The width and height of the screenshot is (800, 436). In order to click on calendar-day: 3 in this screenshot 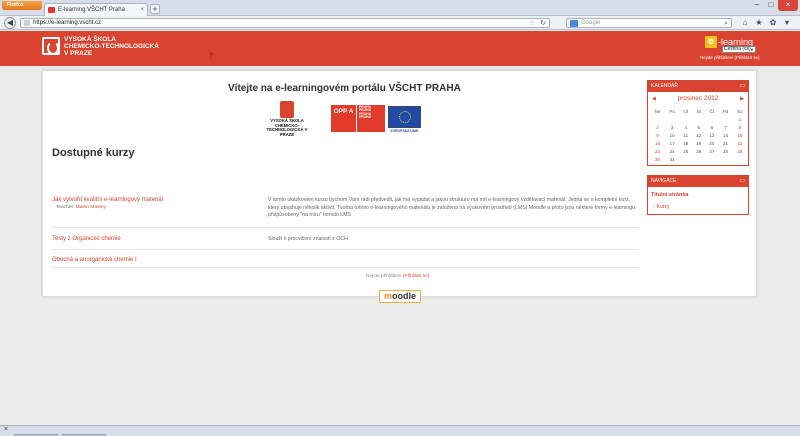, I will do `click(672, 127)`.